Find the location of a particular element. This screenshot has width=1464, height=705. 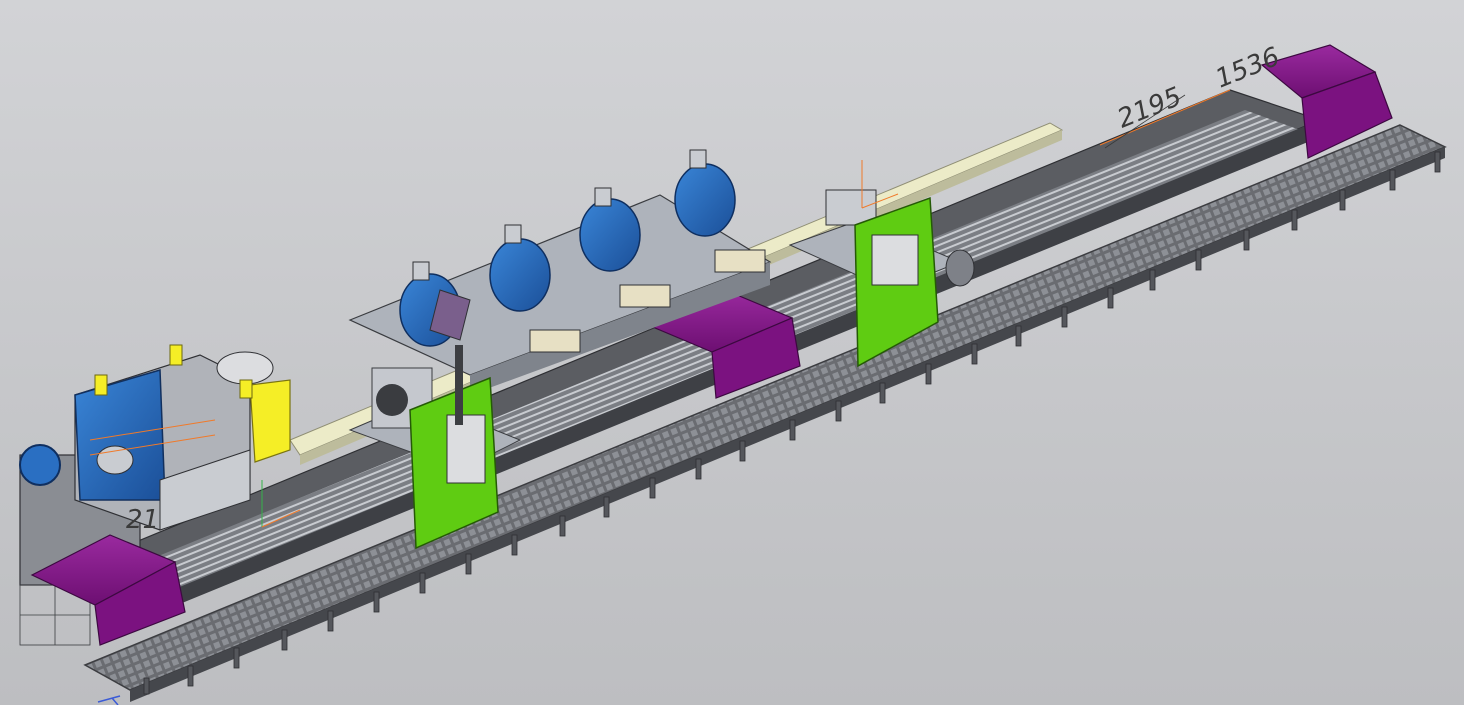

motor-cap is located at coordinates (40, 465).